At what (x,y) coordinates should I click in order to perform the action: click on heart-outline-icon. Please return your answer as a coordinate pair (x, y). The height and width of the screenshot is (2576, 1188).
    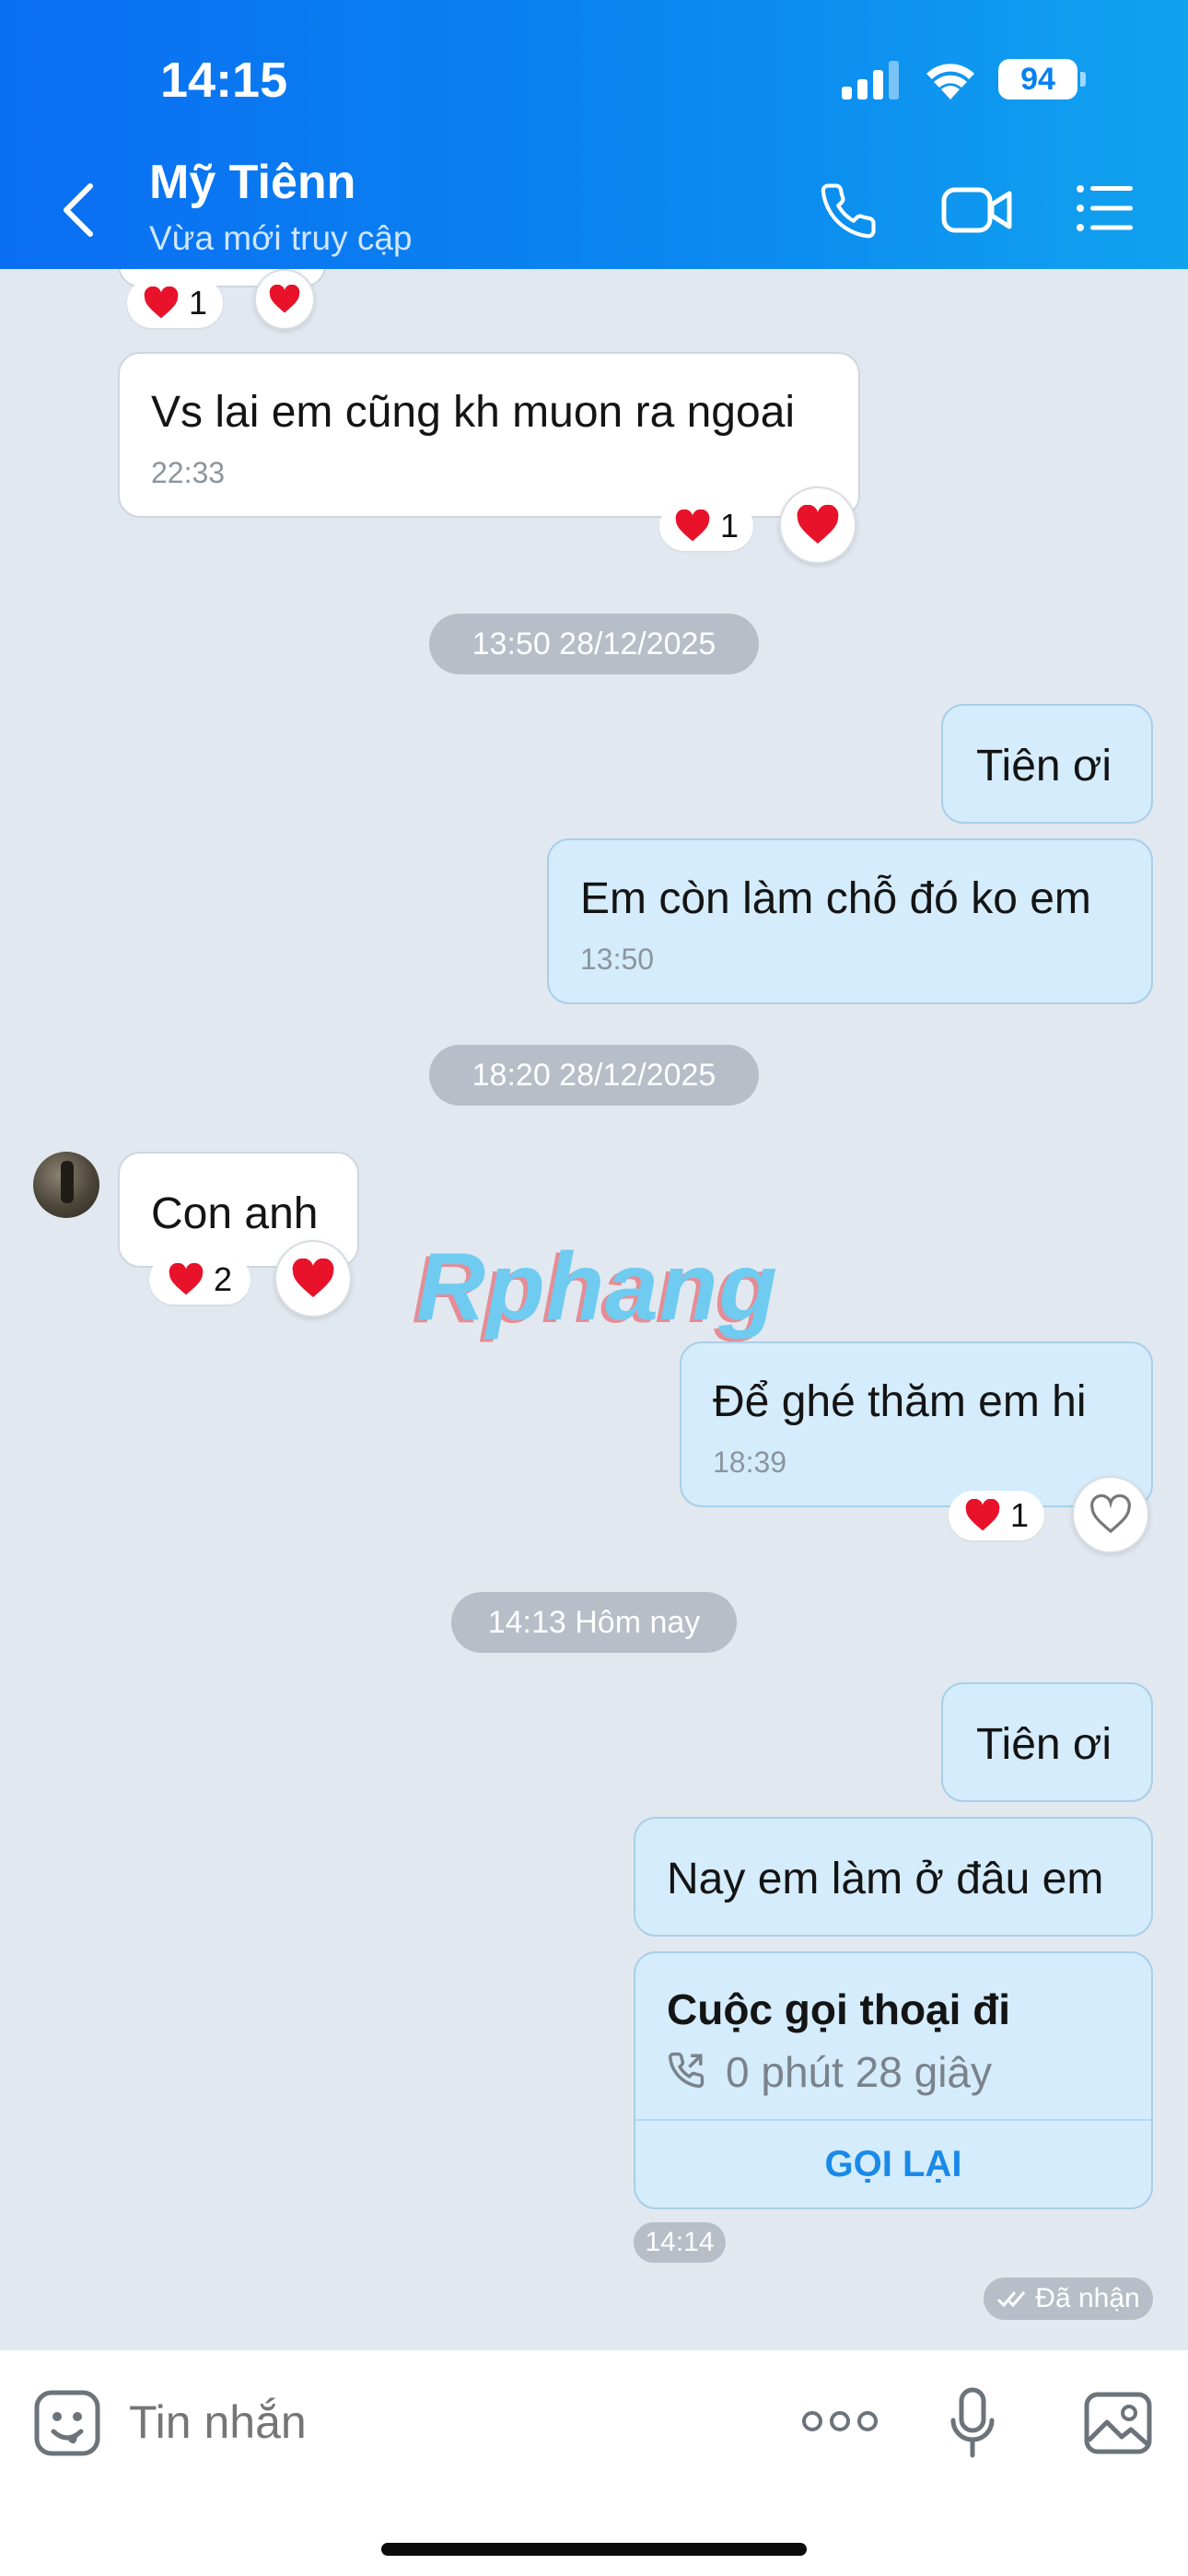
    Looking at the image, I should click on (1110, 1514).